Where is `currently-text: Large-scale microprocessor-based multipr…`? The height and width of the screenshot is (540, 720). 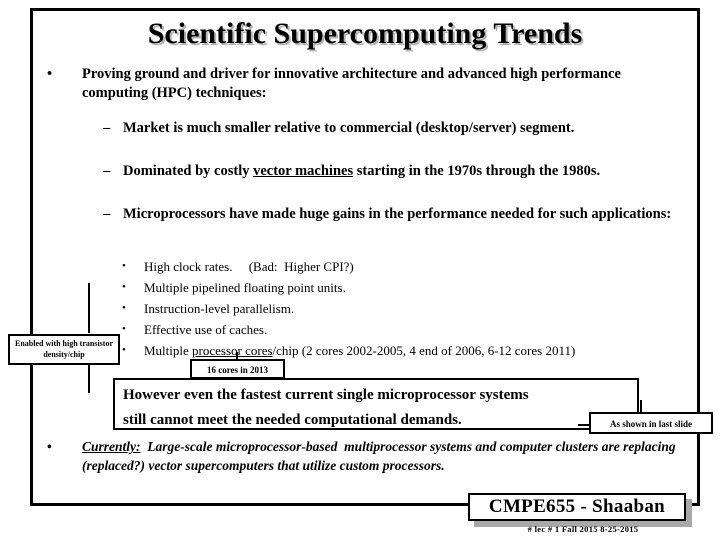
currently-text: Large-scale microprocessor-based multipr… is located at coordinates (380, 456).